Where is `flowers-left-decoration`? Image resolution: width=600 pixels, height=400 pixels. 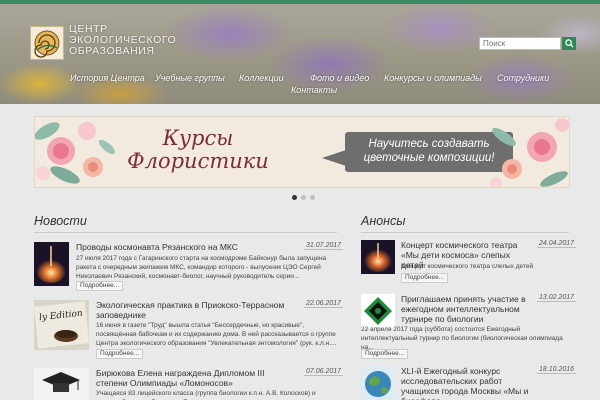
flowers-left-decoration is located at coordinates (75, 153).